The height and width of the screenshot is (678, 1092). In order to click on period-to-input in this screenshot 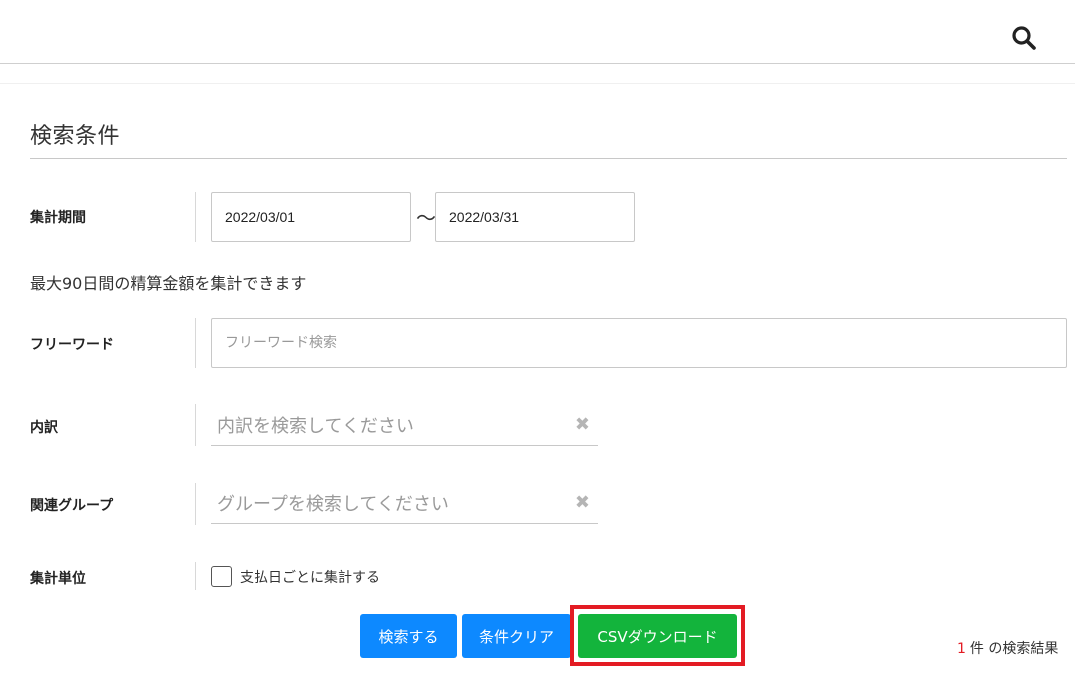, I will do `click(535, 217)`.